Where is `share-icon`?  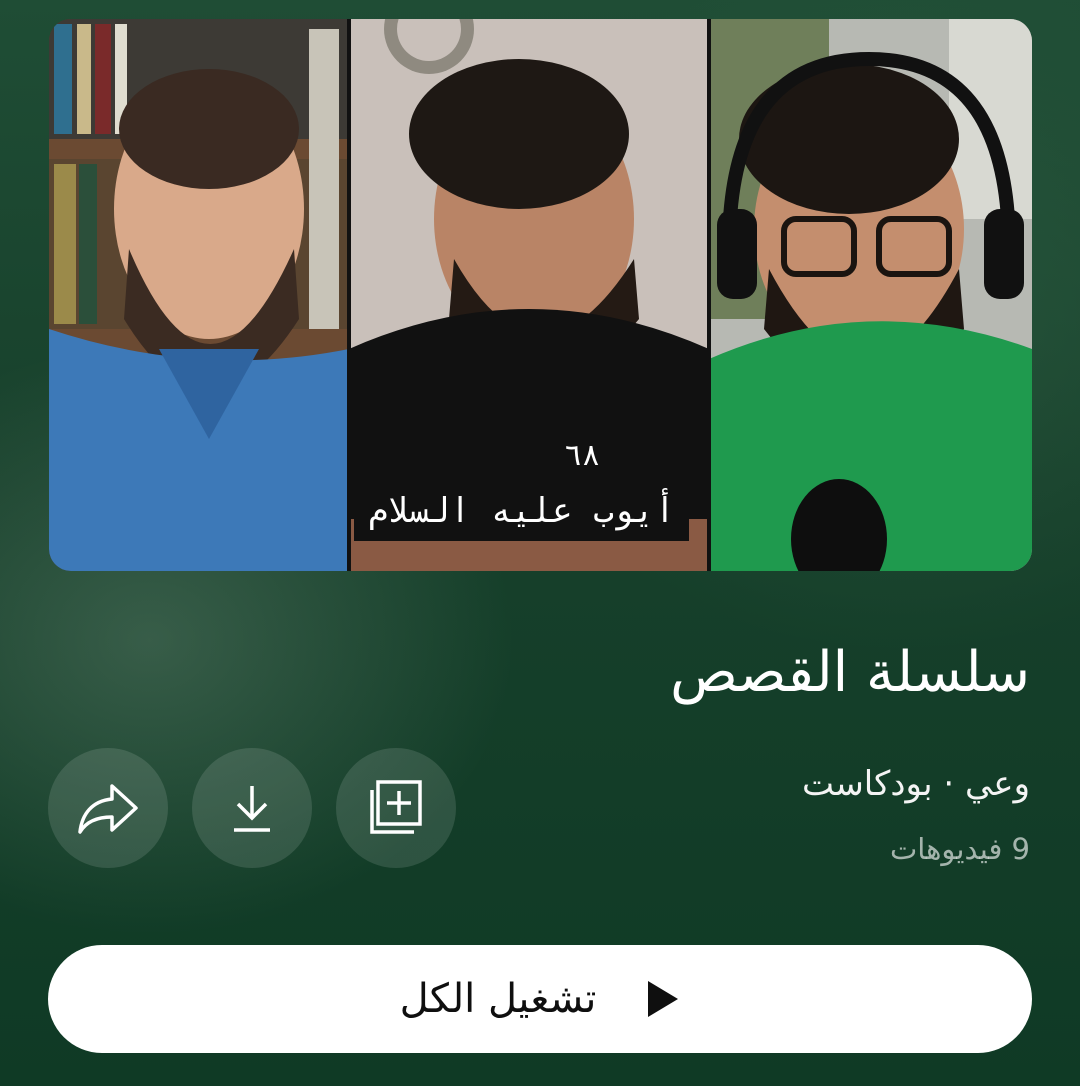
share-icon is located at coordinates (108, 809).